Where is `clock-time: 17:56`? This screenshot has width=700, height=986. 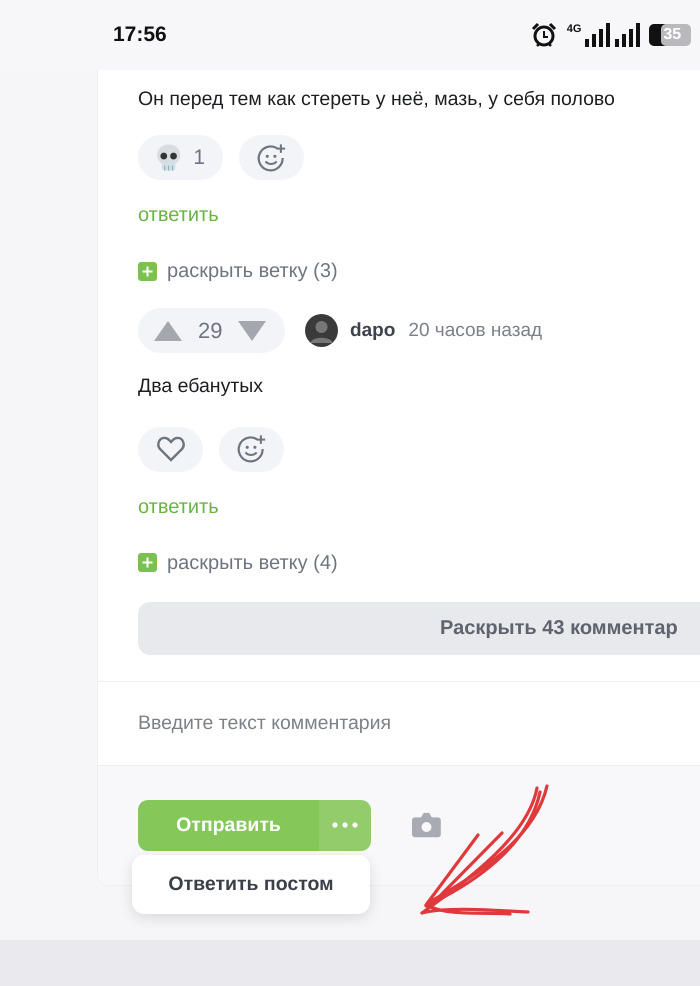
clock-time: 17:56 is located at coordinates (140, 35).